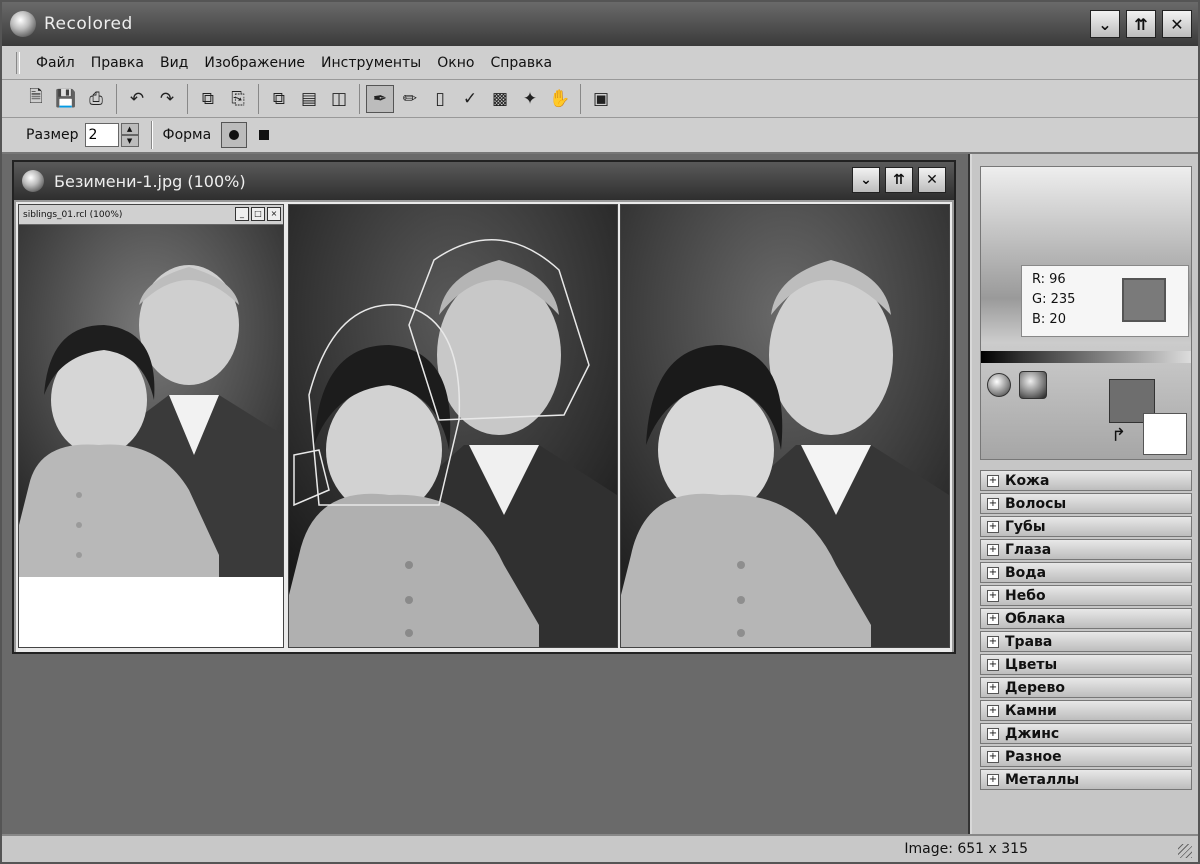 The height and width of the screenshot is (864, 1200). Describe the element at coordinates (521, 63) in the screenshot. I see `menu-help: Справка` at that location.